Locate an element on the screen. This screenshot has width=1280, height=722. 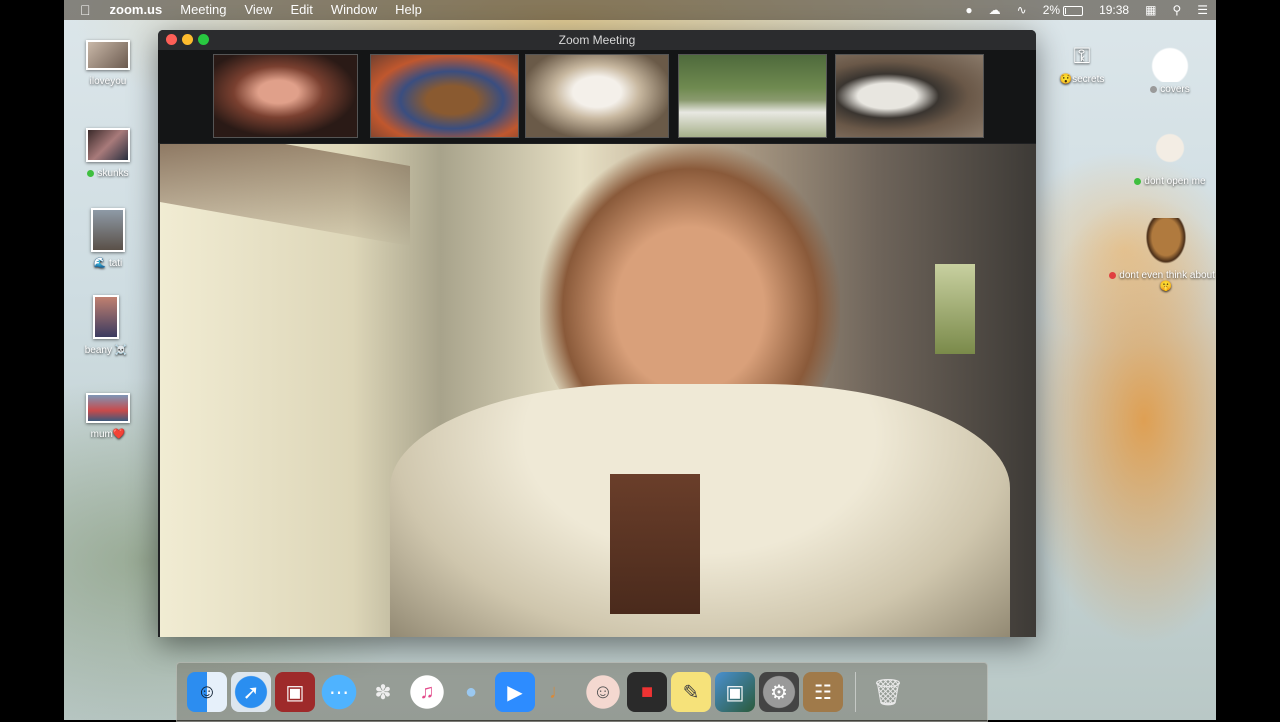
desktop-item-label: dont even think about it is located at coordinates (1167, 275).